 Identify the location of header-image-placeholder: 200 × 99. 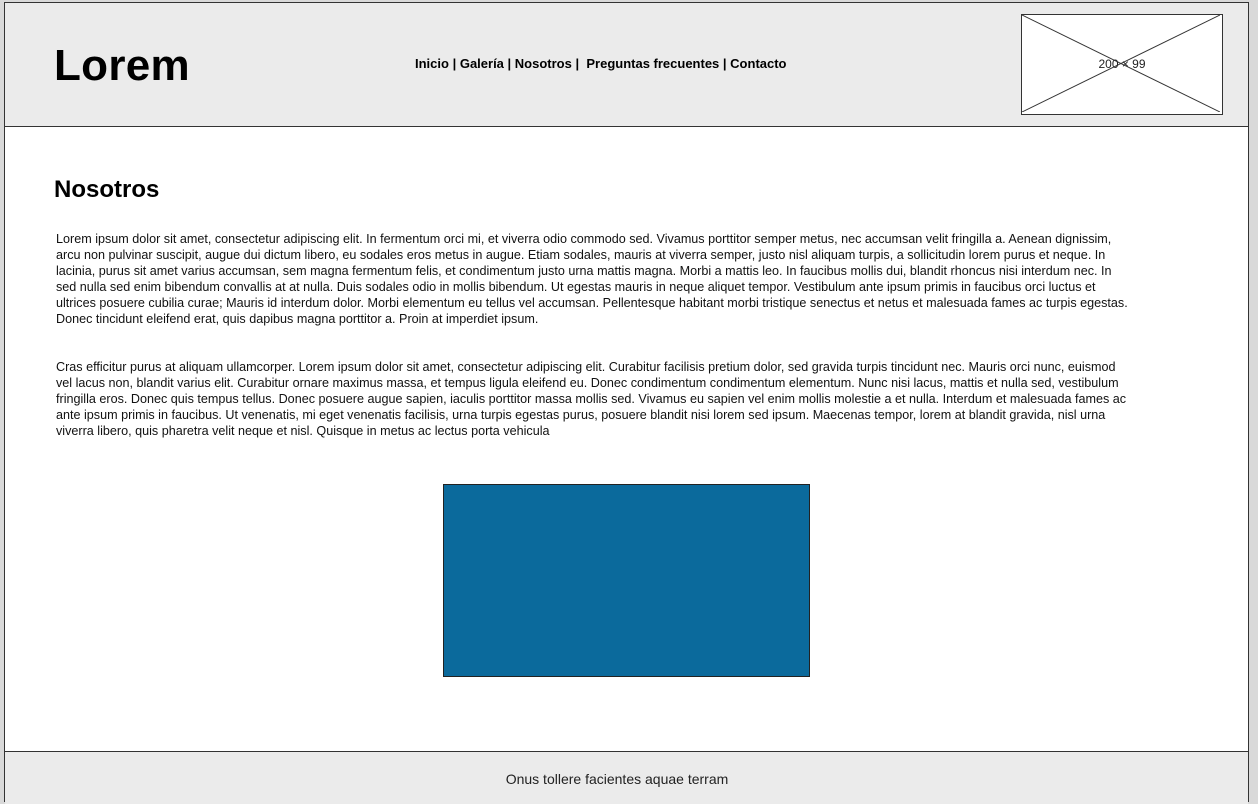
(1122, 64).